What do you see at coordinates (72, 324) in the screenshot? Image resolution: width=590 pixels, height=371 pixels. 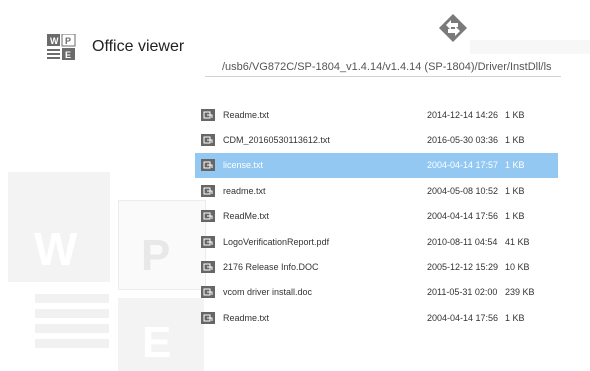 I see `watermark-lines` at bounding box center [72, 324].